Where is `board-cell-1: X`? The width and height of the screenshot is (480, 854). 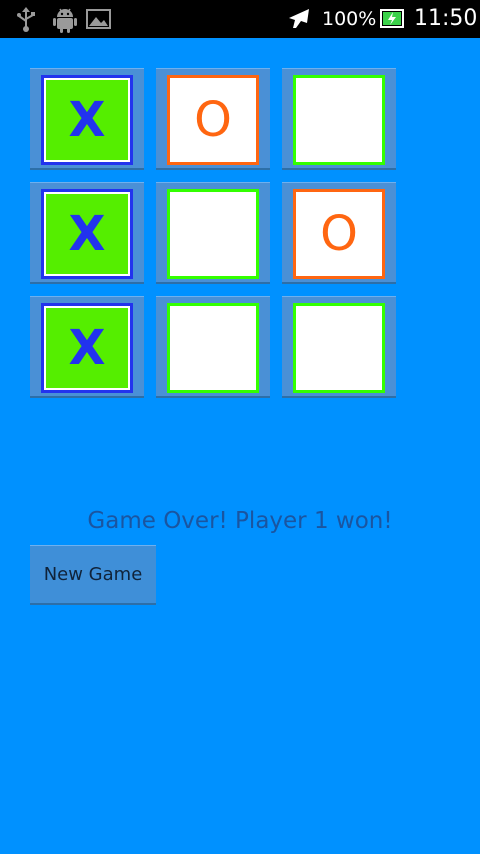
board-cell-1: X is located at coordinates (87, 119).